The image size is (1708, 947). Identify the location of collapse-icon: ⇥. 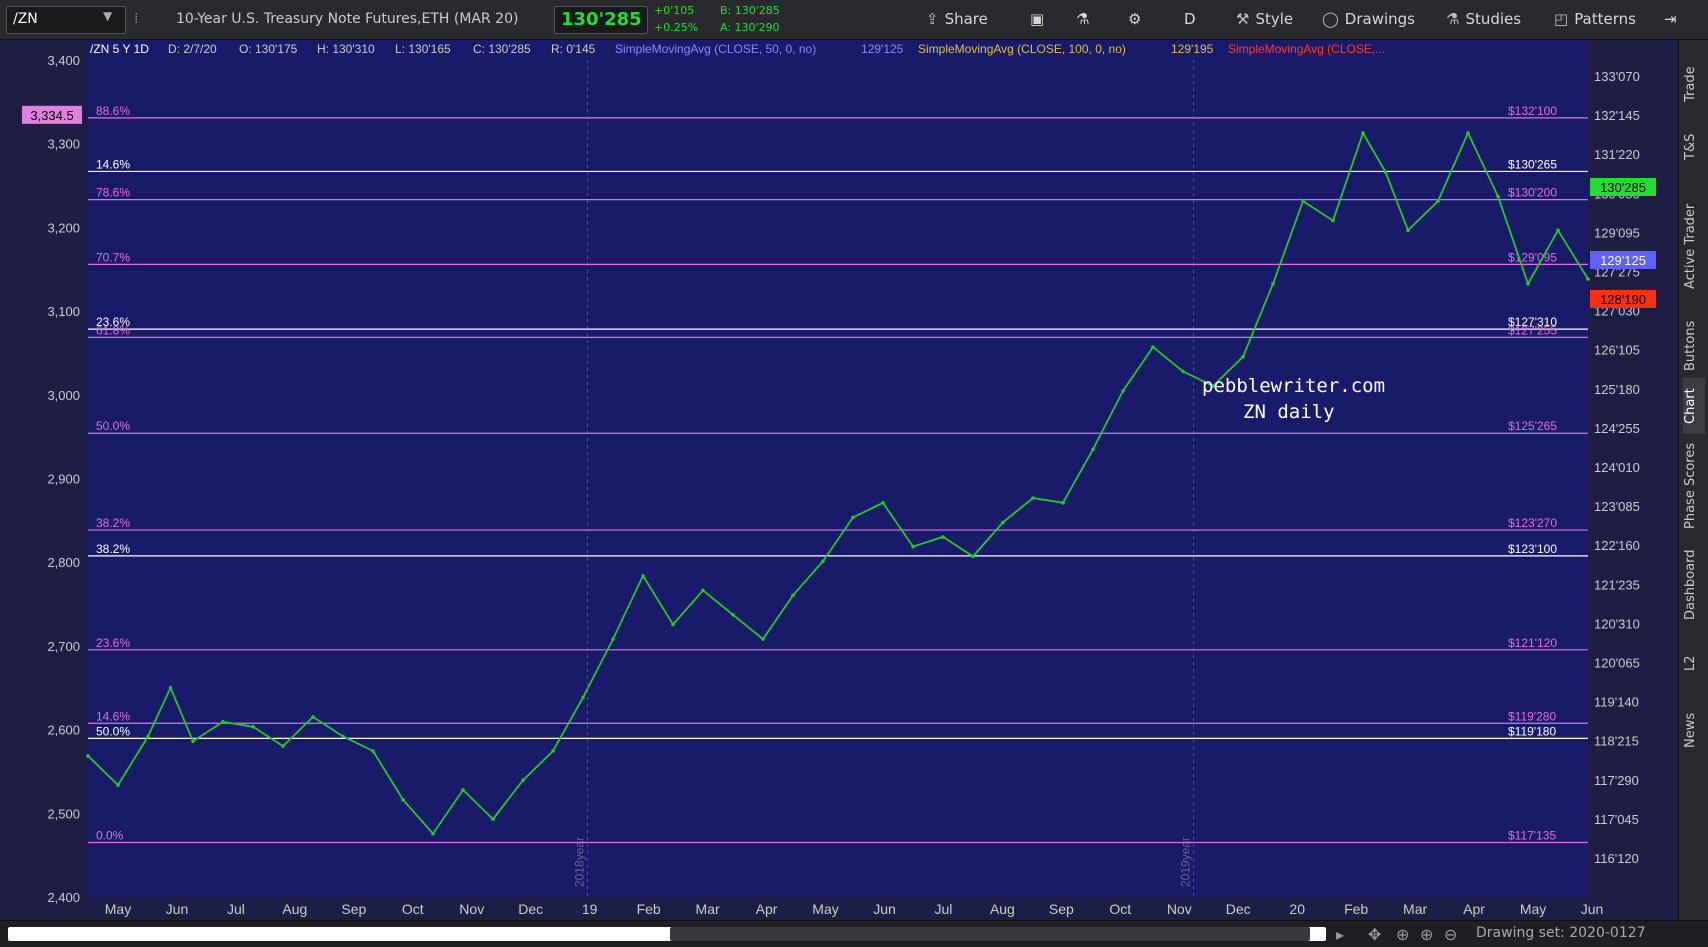
(1670, 19).